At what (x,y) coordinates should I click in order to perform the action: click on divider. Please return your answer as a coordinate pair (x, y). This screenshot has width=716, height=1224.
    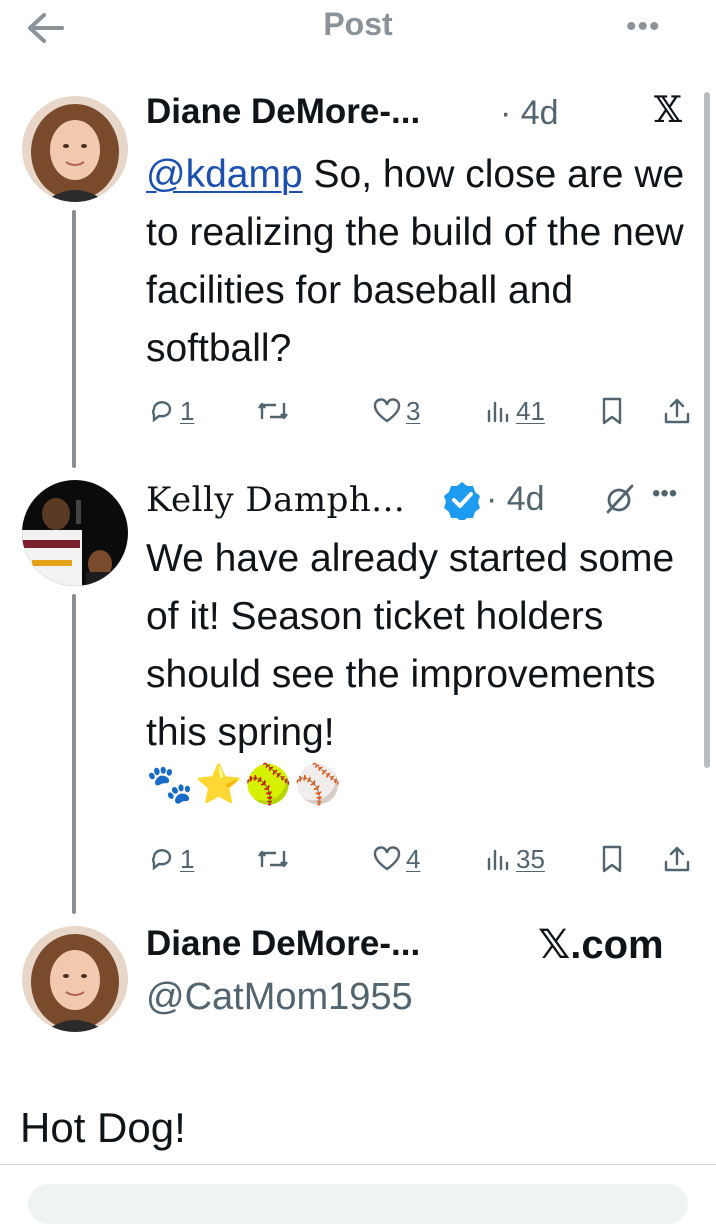
    Looking at the image, I should click on (358, 1164).